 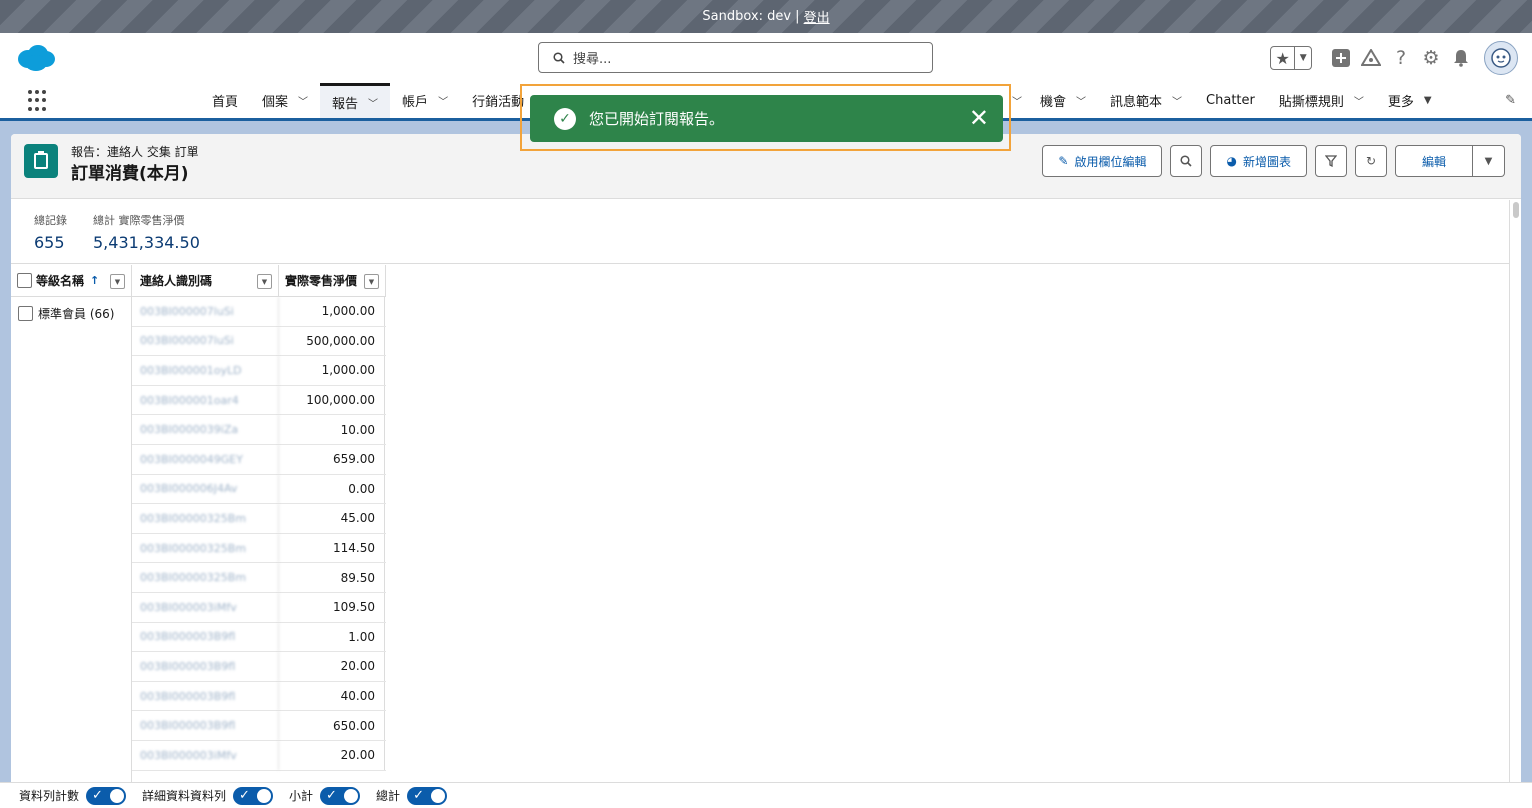 I want to click on favorites-dropdown-icon: ▼, so click(x=1303, y=58).